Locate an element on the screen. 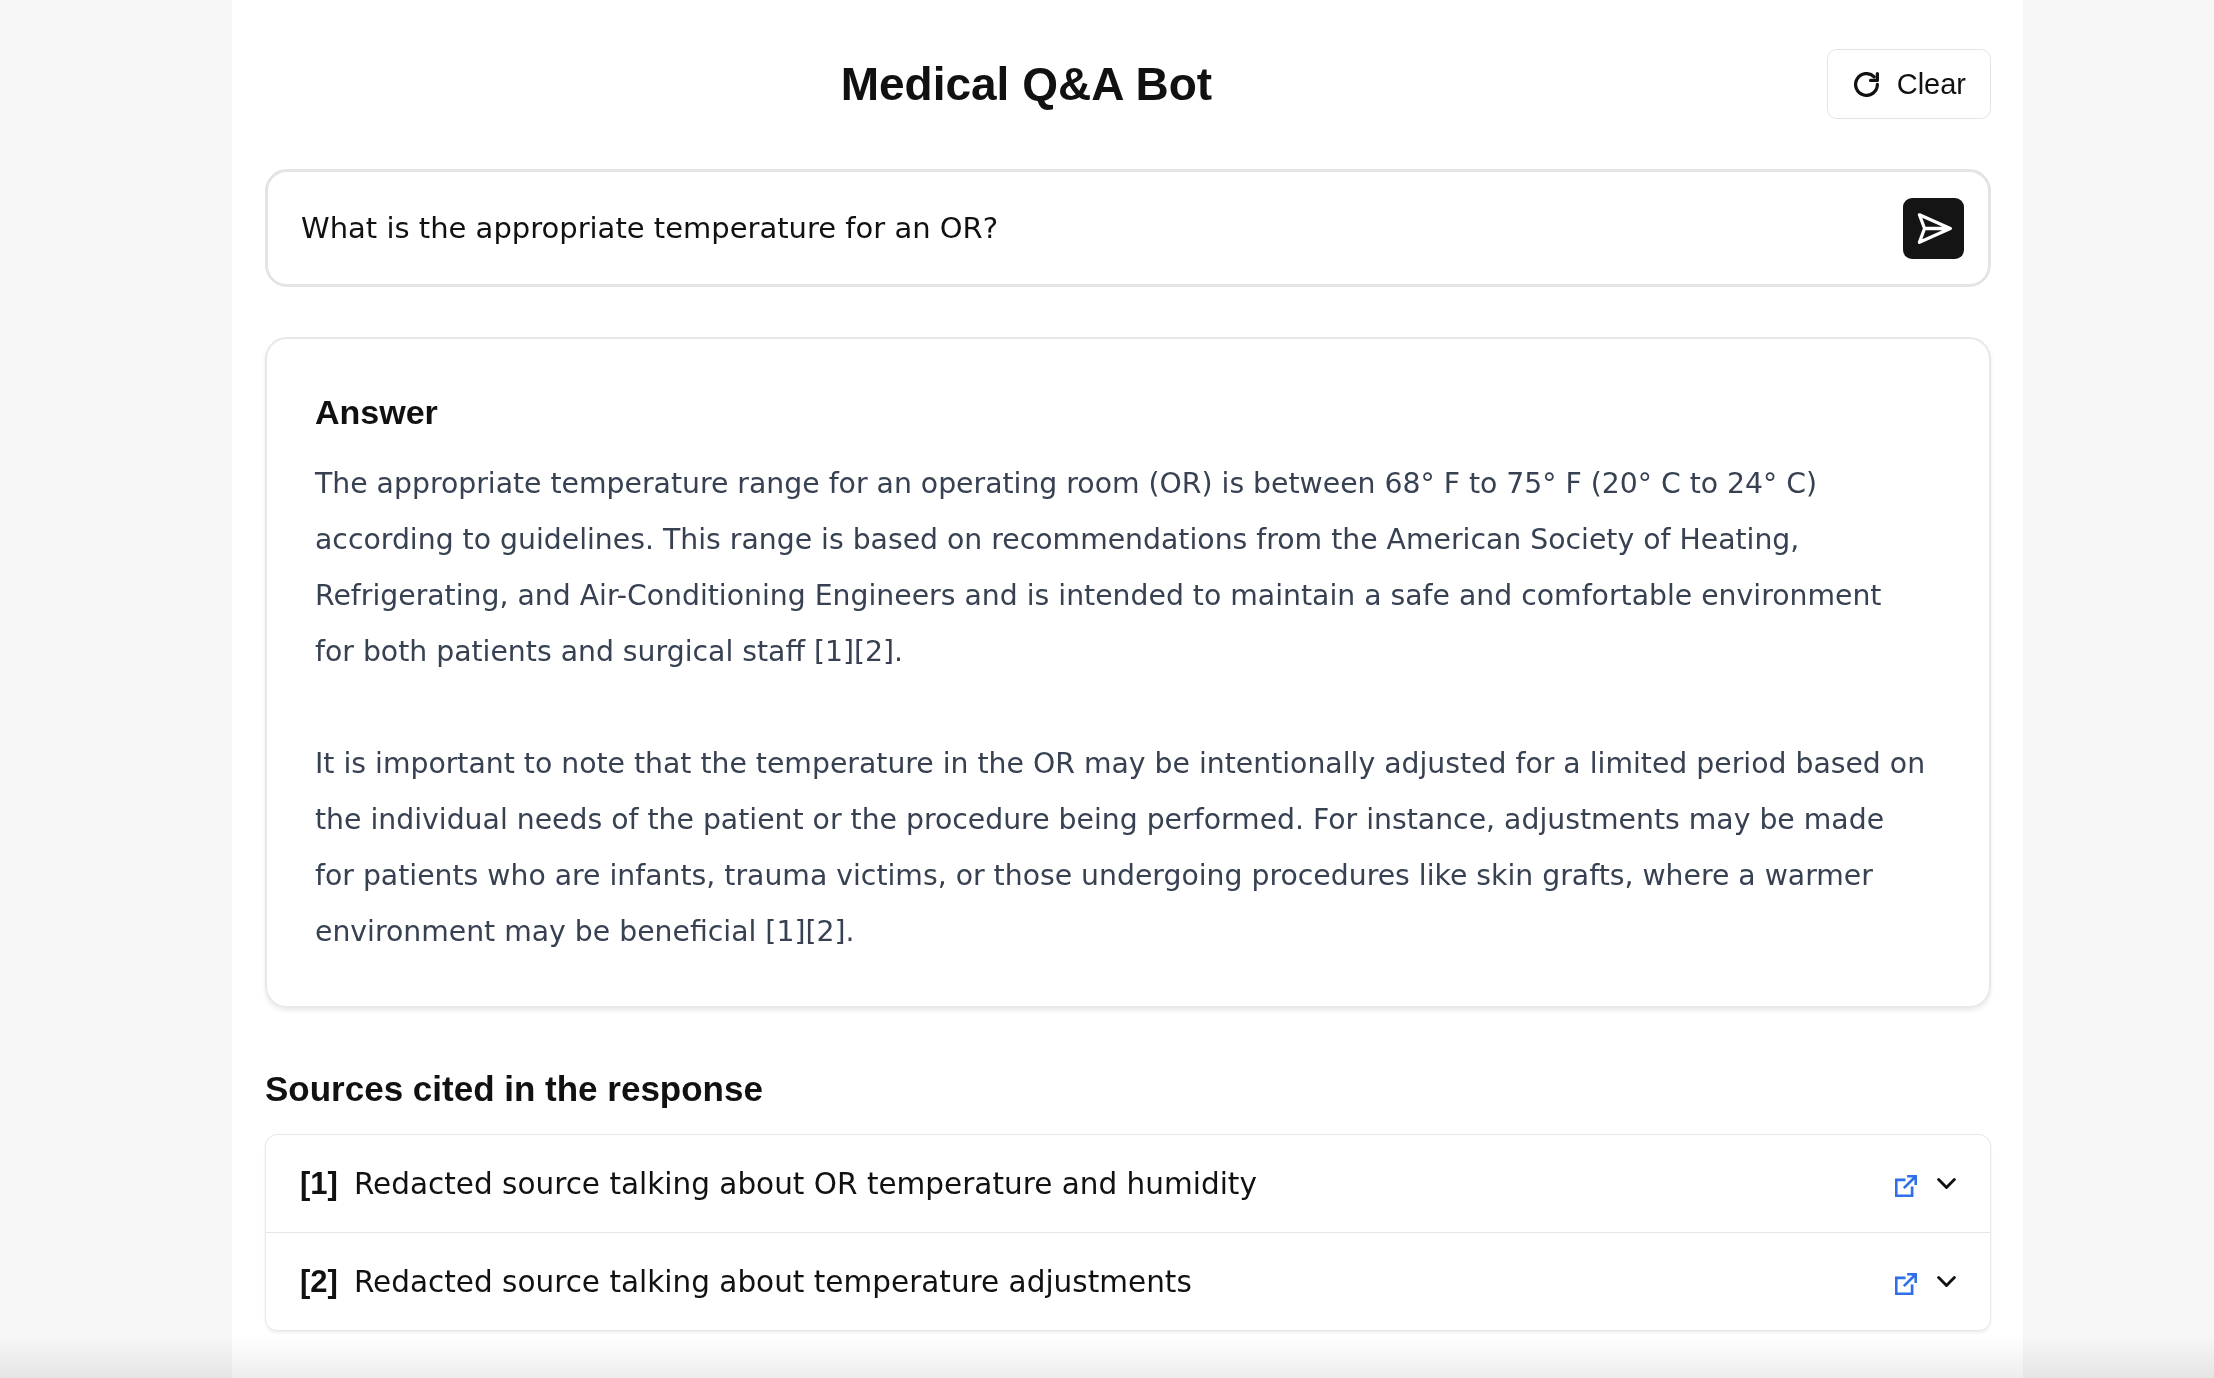  question-field: What is the appropriate temperature for an OR? is located at coordinates (1128, 228).